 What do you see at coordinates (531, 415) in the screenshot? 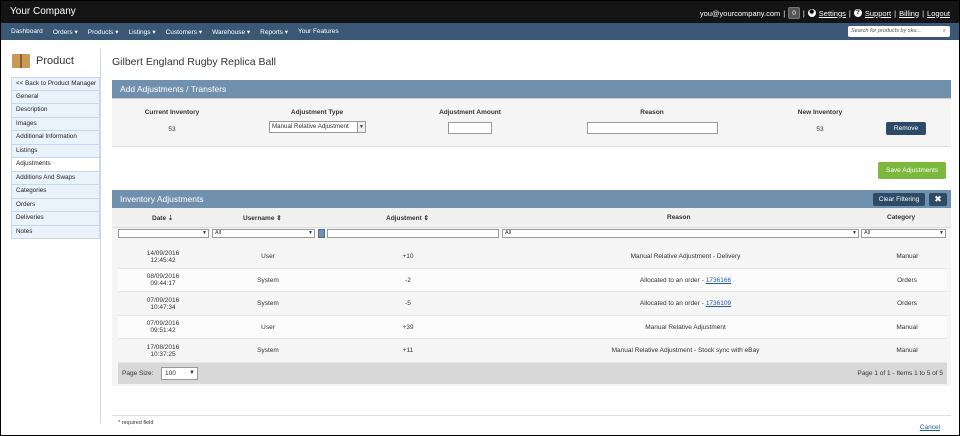
I see `footer-divider` at bounding box center [531, 415].